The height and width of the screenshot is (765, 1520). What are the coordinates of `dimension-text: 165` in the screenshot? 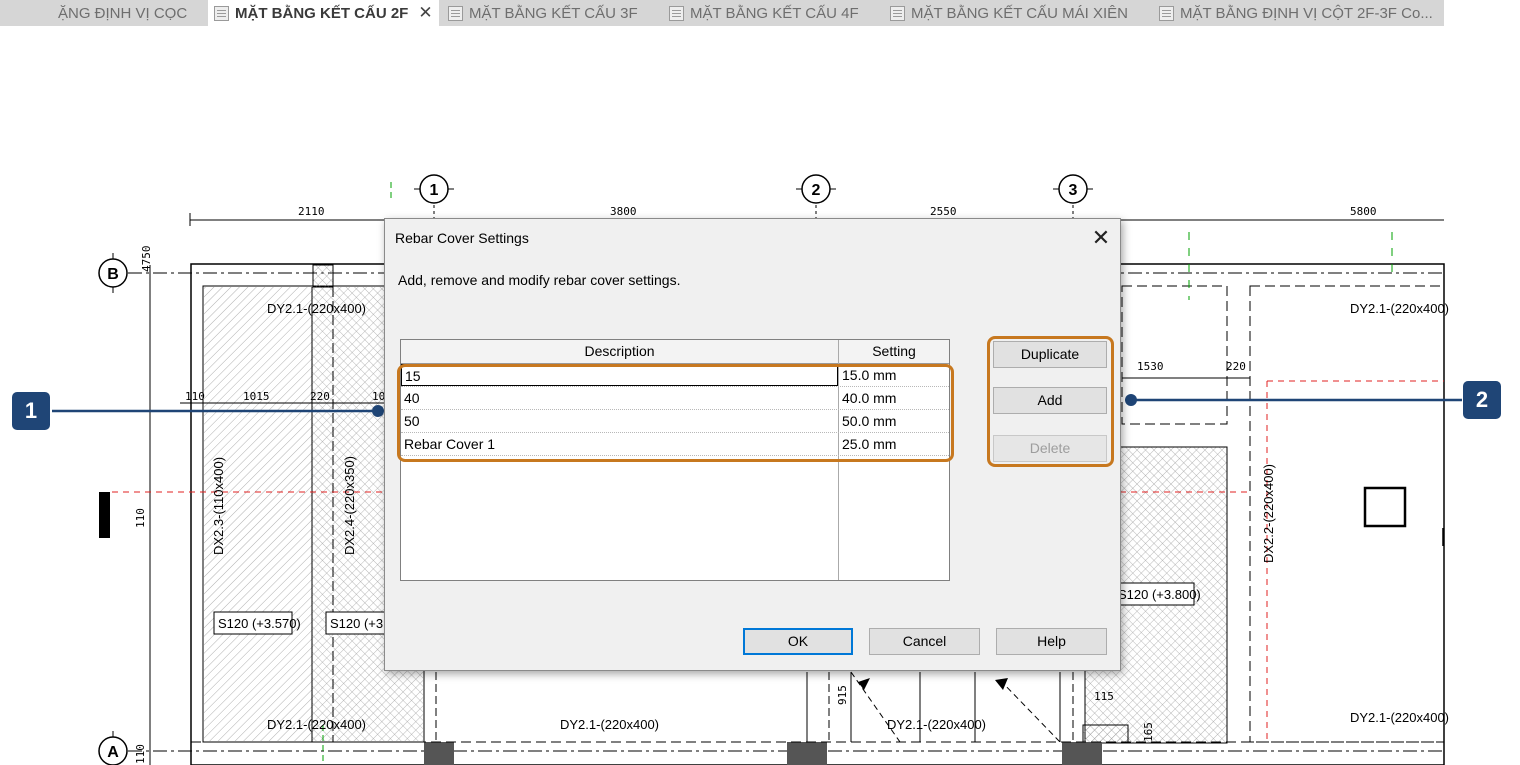 It's located at (1148, 732).